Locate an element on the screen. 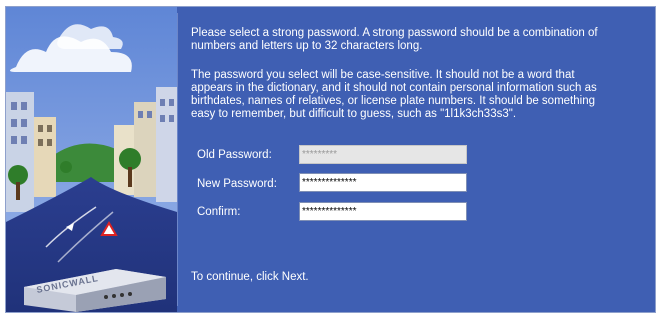 This screenshot has width=666, height=320. separator is located at coordinates (177, 159).